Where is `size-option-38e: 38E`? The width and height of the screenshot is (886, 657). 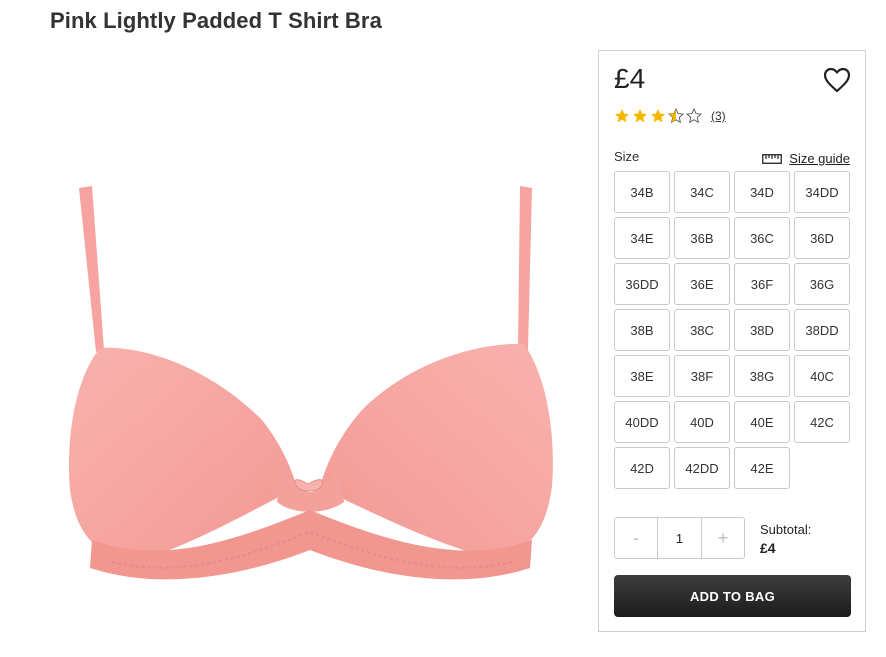
size-option-38e: 38E is located at coordinates (642, 376).